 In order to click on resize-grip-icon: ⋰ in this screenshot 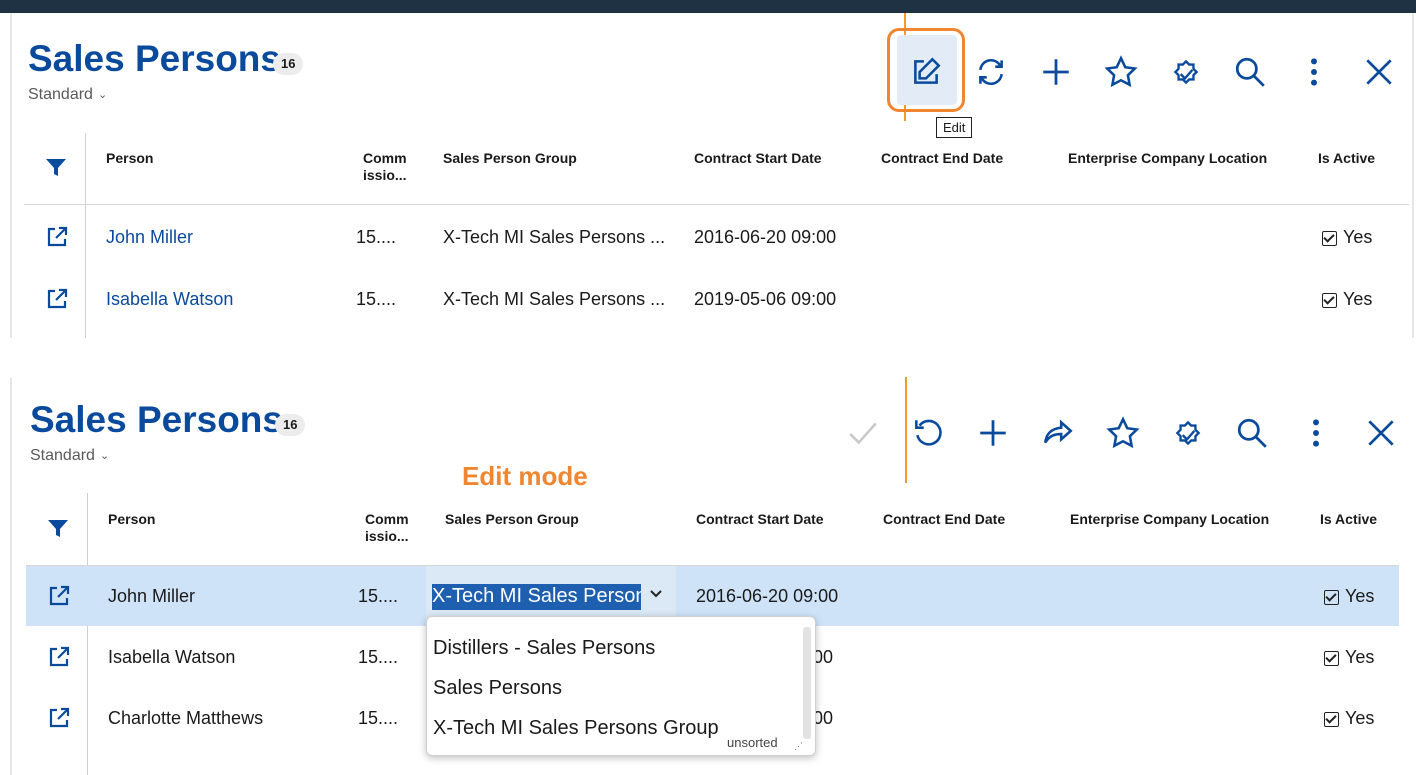, I will do `click(798, 746)`.